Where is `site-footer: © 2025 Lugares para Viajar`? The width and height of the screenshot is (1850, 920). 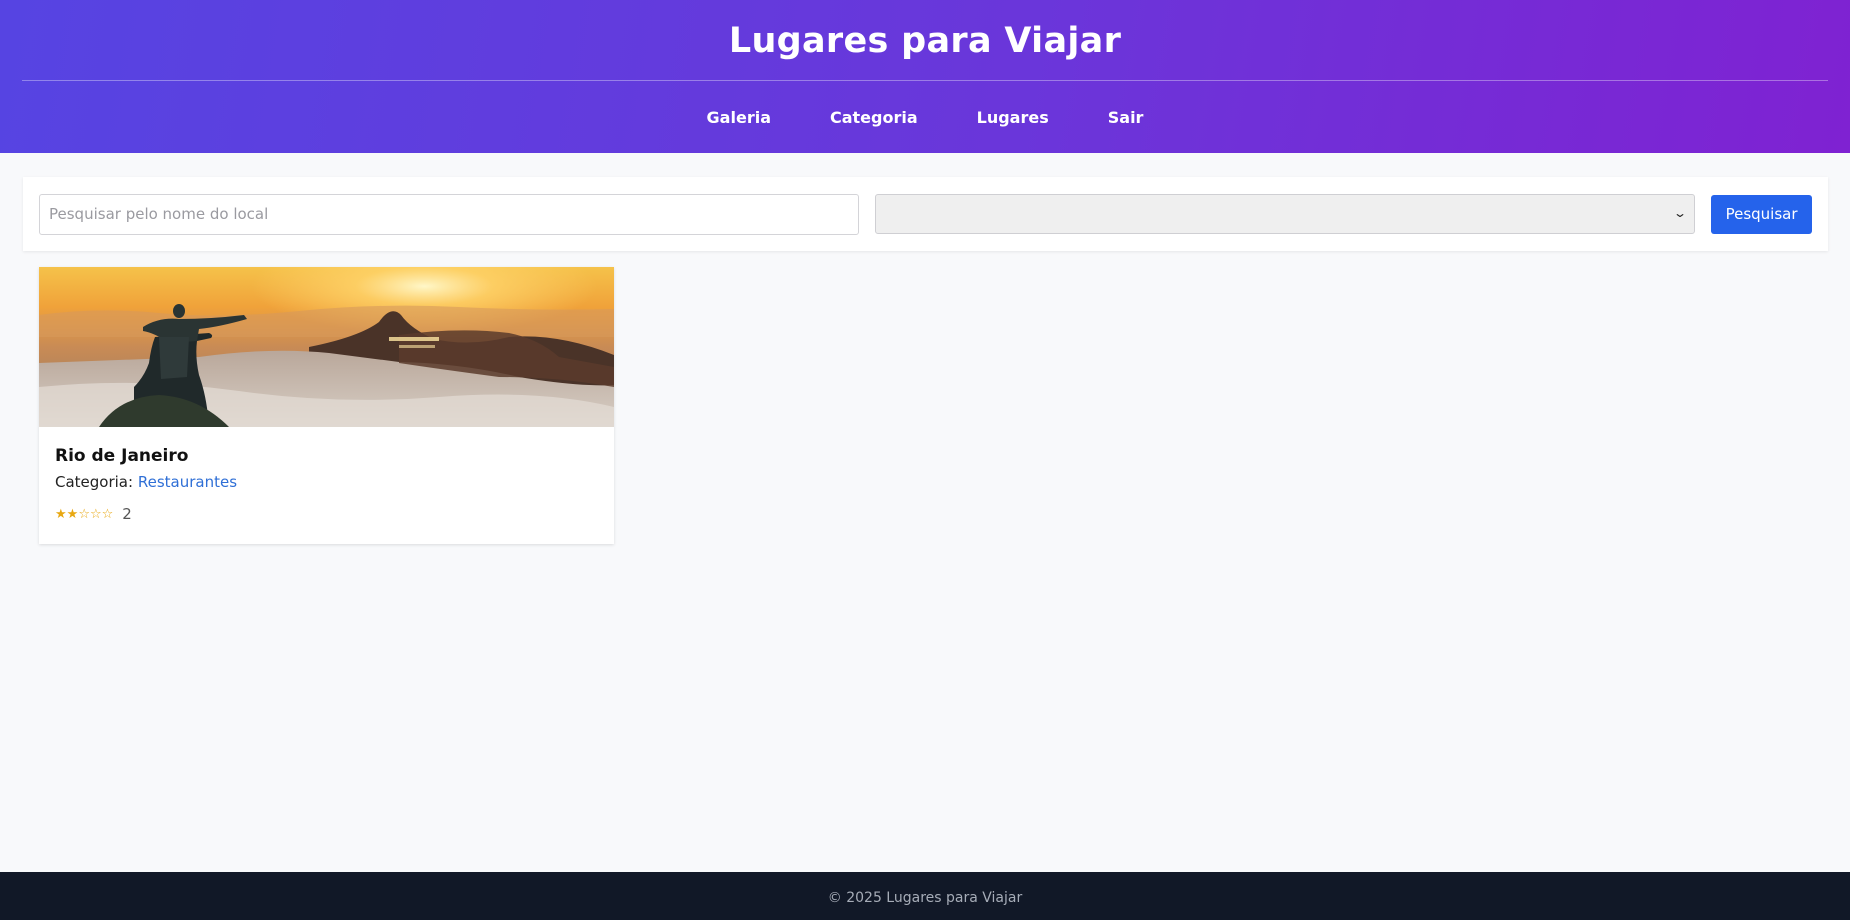
site-footer: © 2025 Lugares para Viajar is located at coordinates (925, 896).